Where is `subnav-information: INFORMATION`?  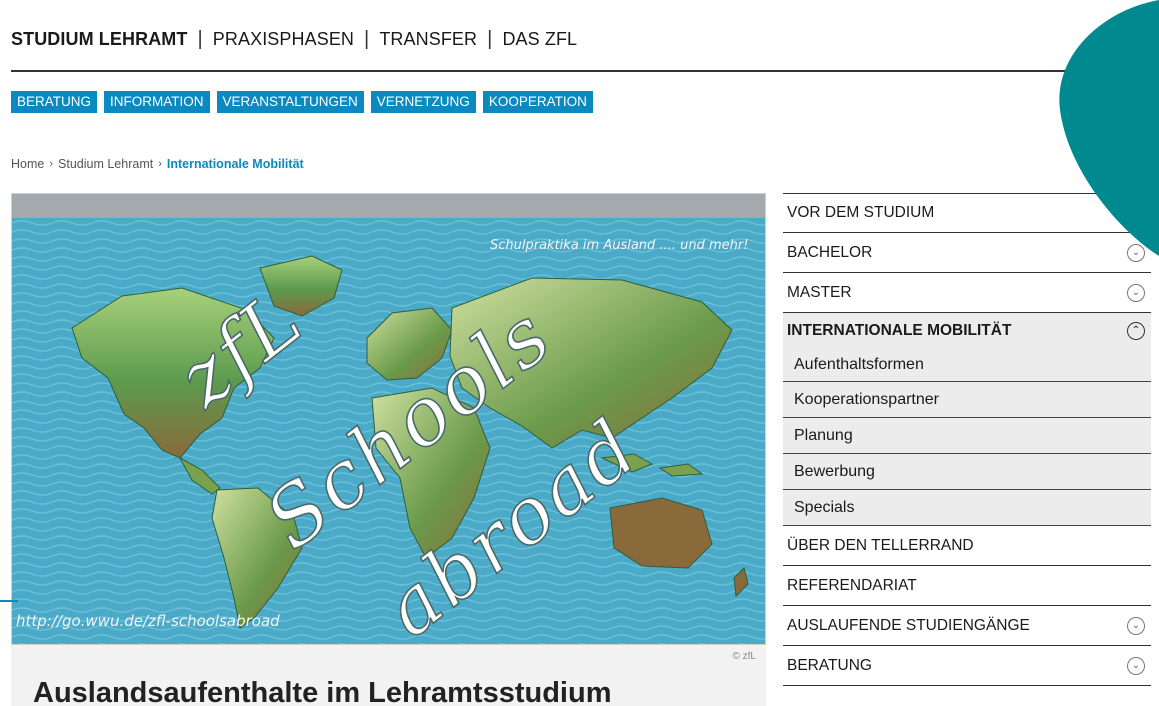
subnav-information: INFORMATION is located at coordinates (157, 102).